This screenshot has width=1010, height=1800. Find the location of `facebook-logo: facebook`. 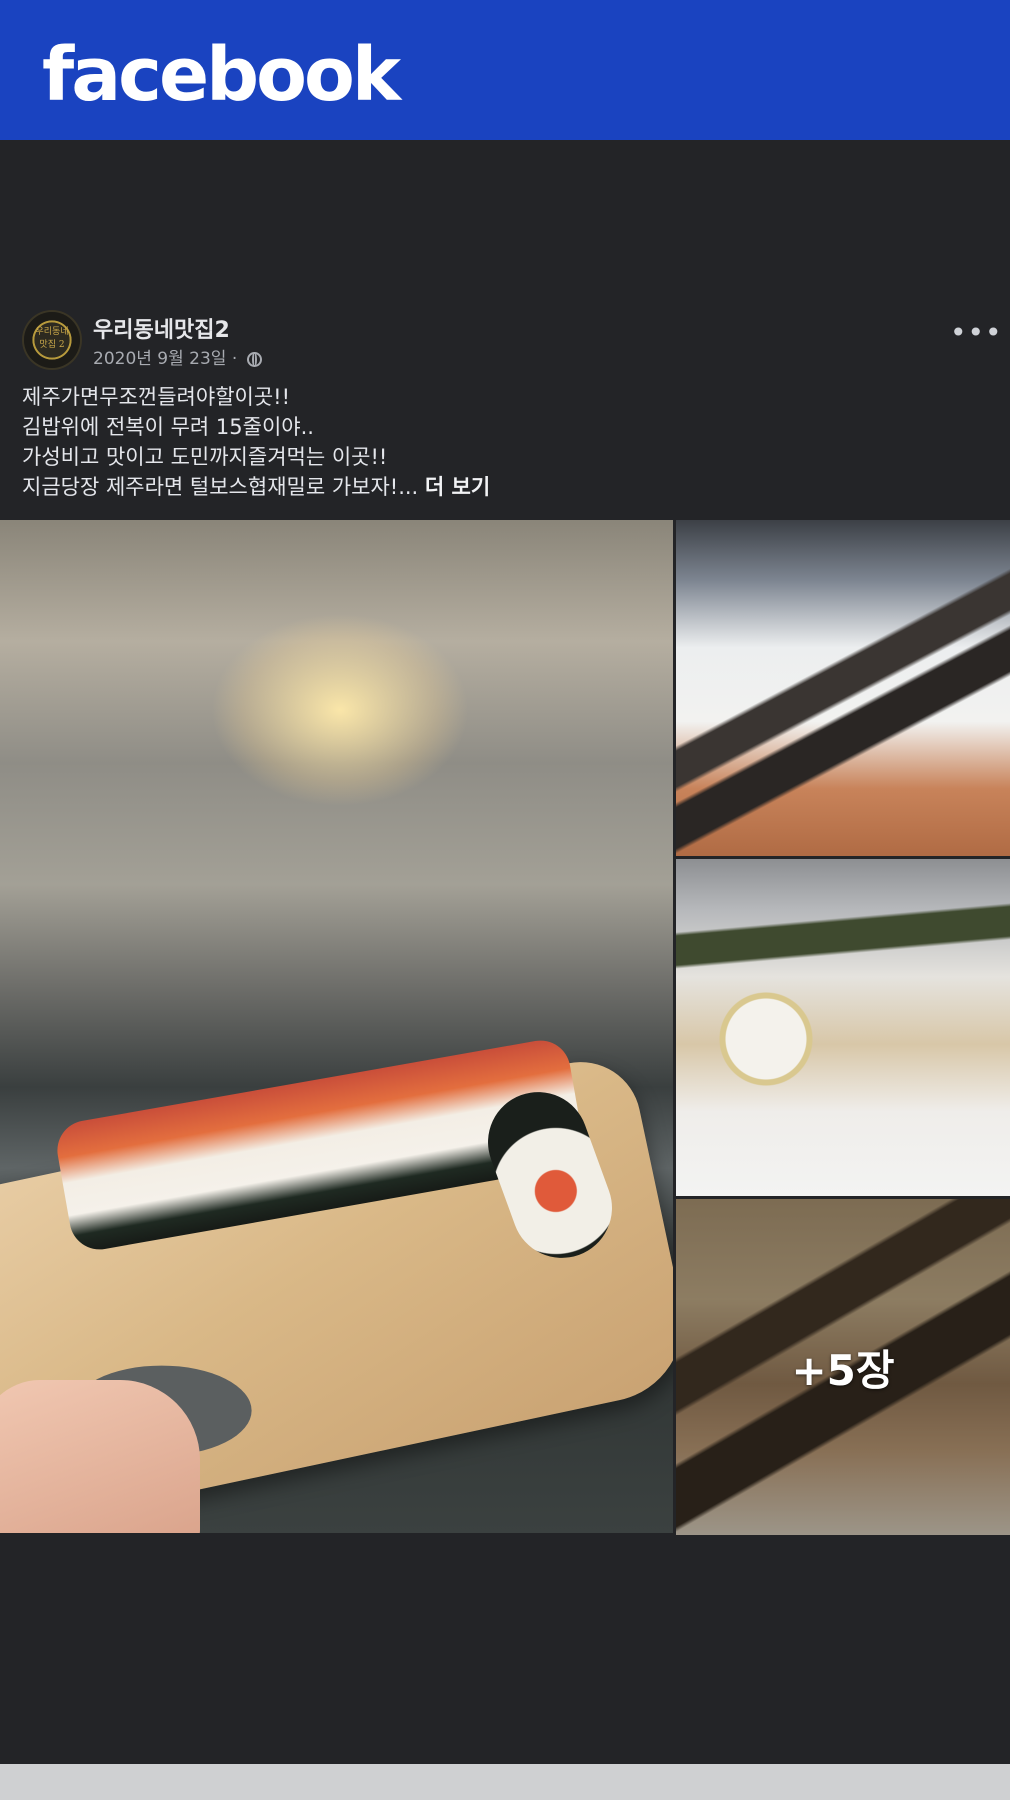

facebook-logo: facebook is located at coordinates (221, 75).